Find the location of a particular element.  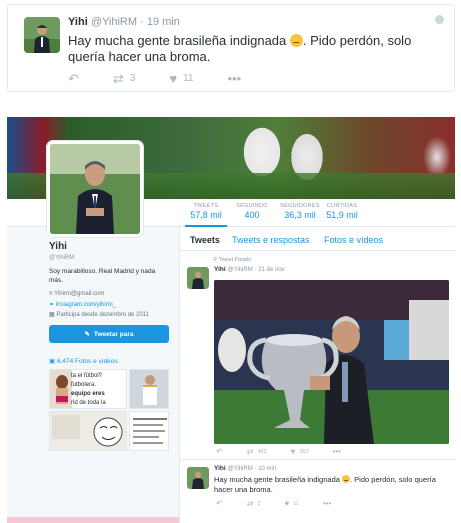

globe-icon is located at coordinates (439, 19).